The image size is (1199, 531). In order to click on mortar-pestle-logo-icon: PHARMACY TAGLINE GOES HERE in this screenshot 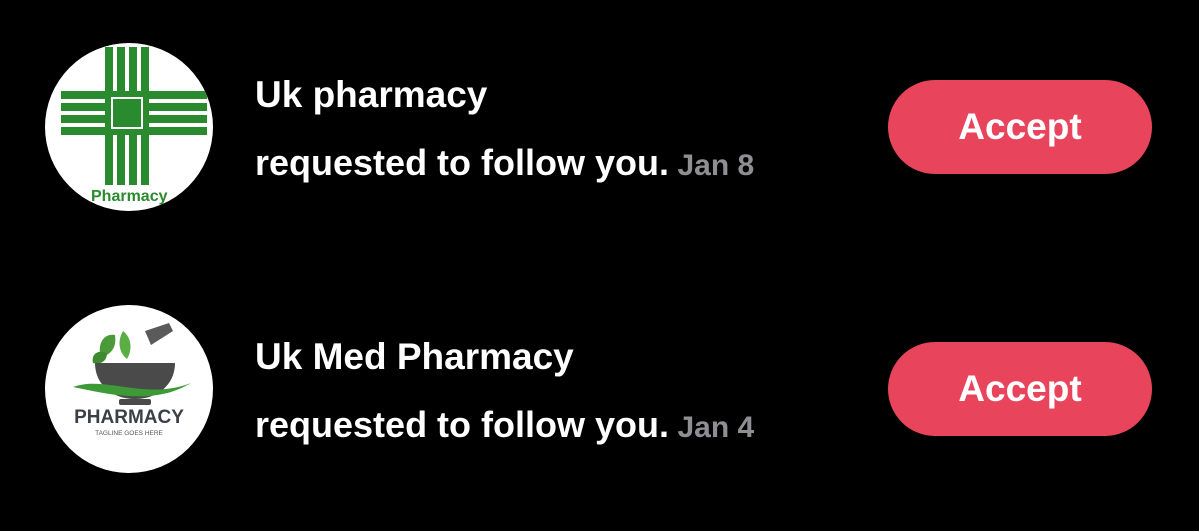, I will do `click(132, 380)`.